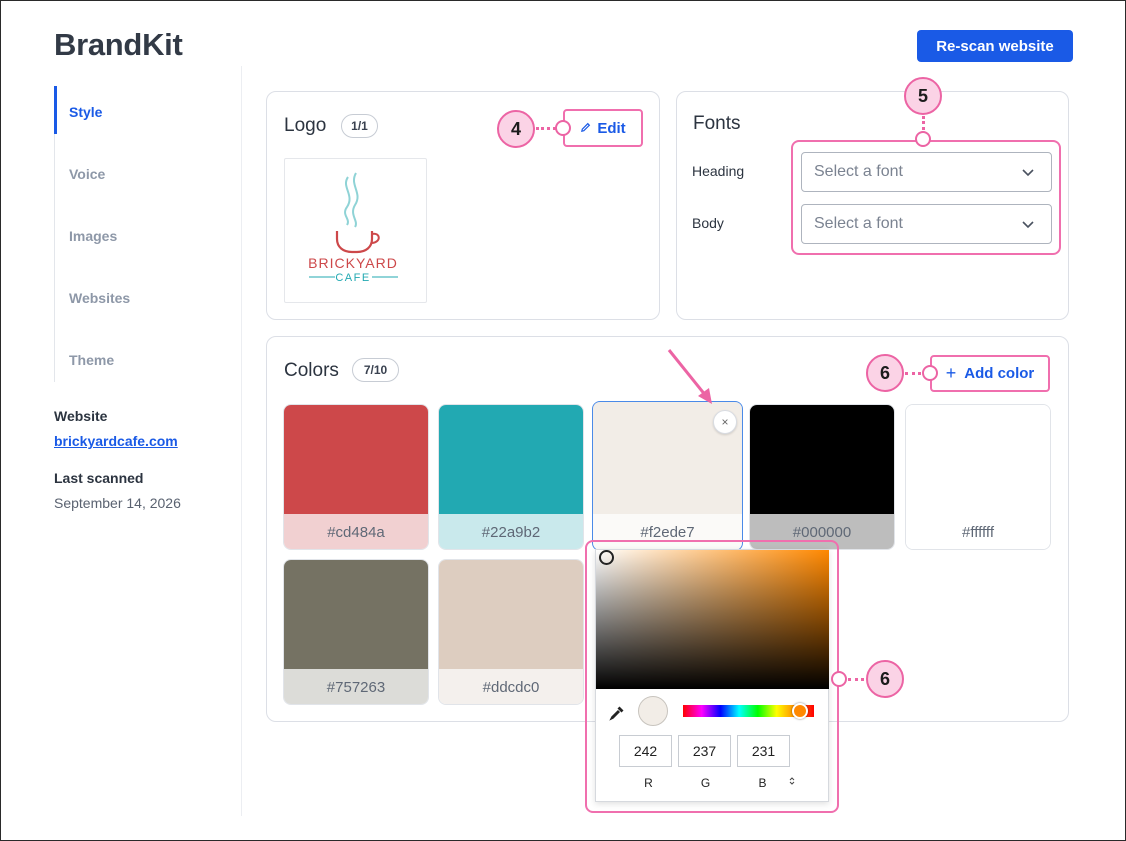 Image resolution: width=1126 pixels, height=841 pixels. Describe the element at coordinates (116, 441) in the screenshot. I see `website-link: brickyardcafe.com` at that location.